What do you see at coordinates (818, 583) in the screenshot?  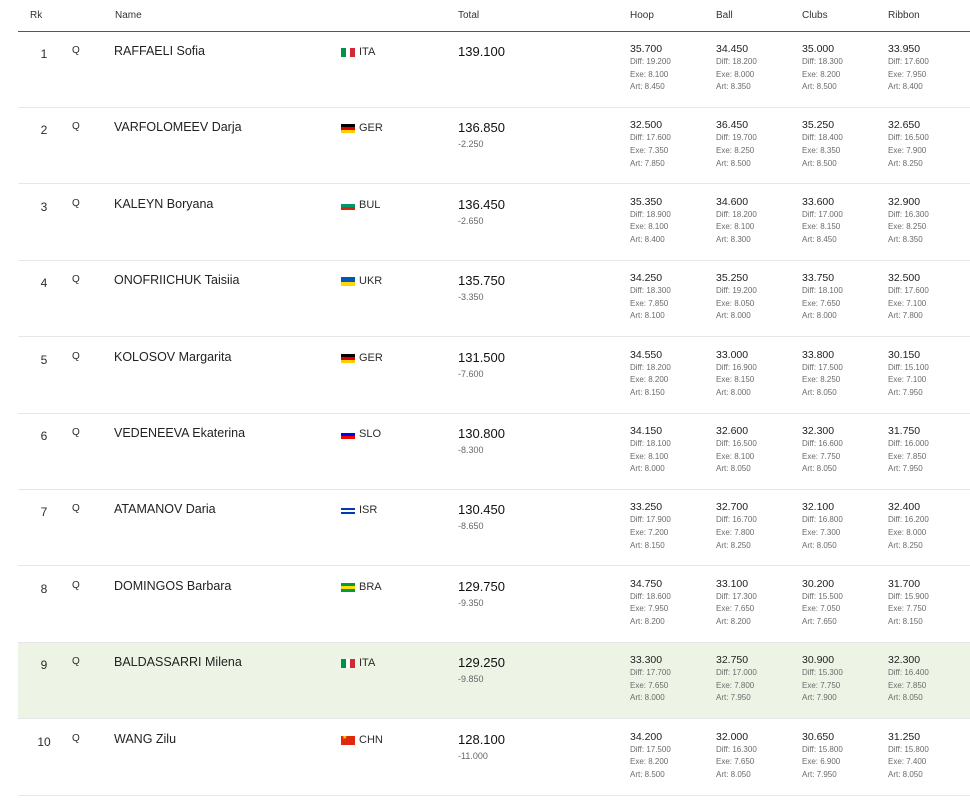 I see `clubs-score: 30.200` at bounding box center [818, 583].